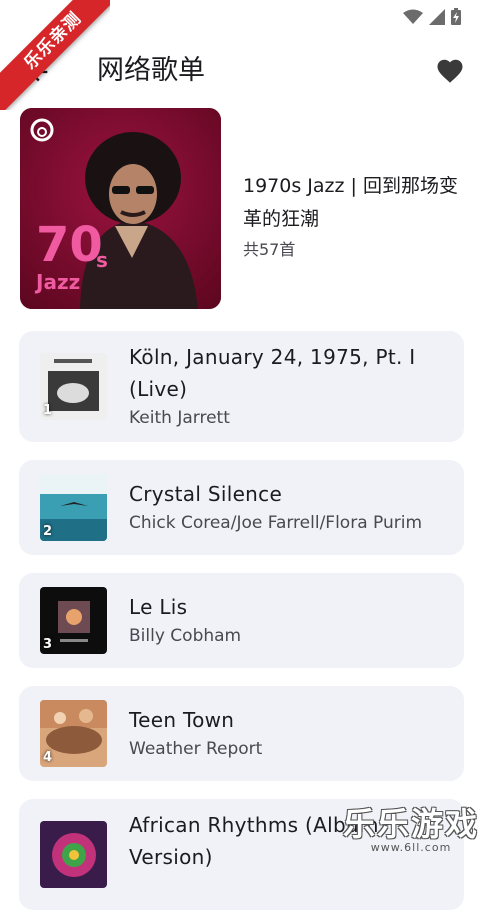 The image size is (483, 910). Describe the element at coordinates (410, 824) in the screenshot. I see `watermark-corner-text: 乐乐游戏` at that location.